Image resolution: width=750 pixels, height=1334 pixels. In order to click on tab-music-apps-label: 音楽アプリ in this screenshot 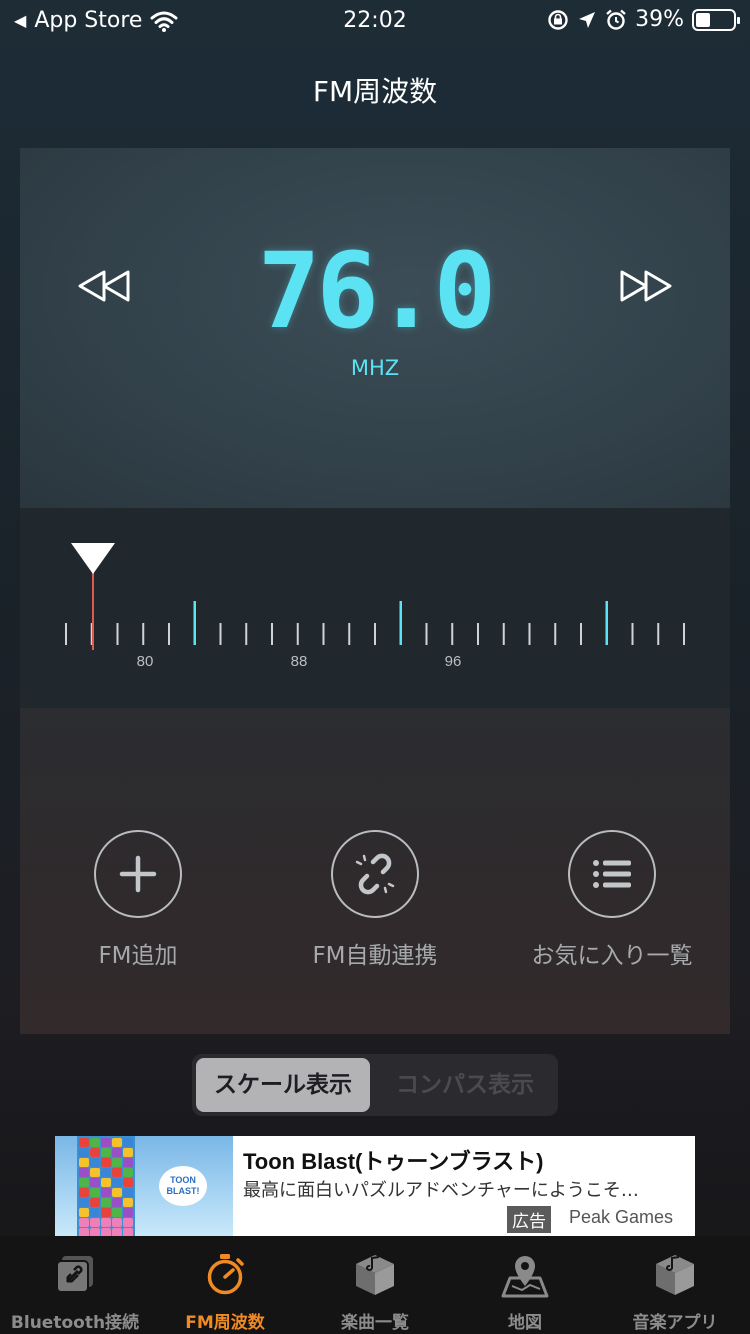, I will do `click(675, 1323)`.